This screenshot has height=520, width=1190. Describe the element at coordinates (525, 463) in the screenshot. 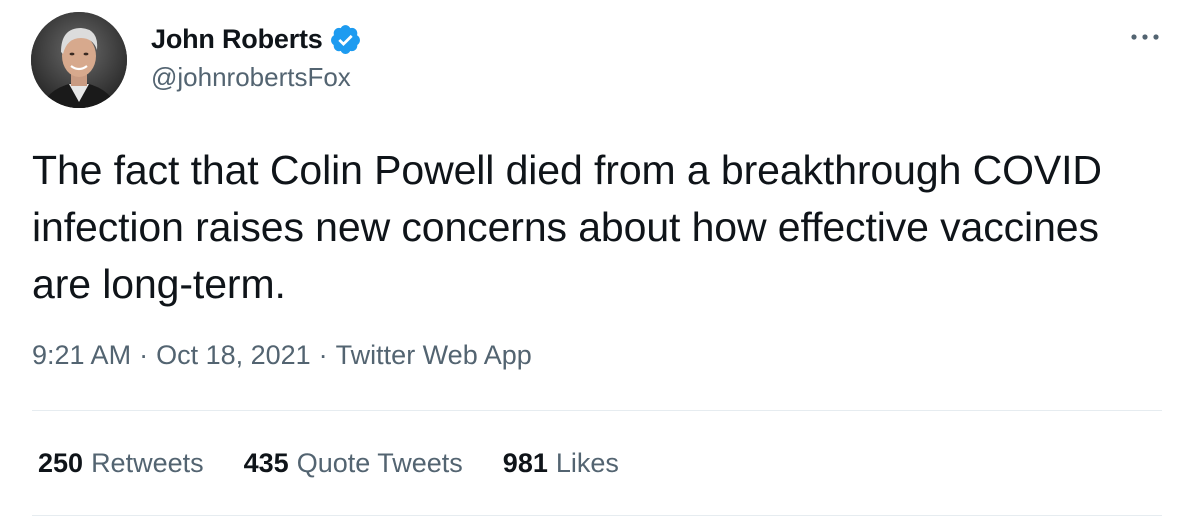

I see `likes-count: 981` at that location.